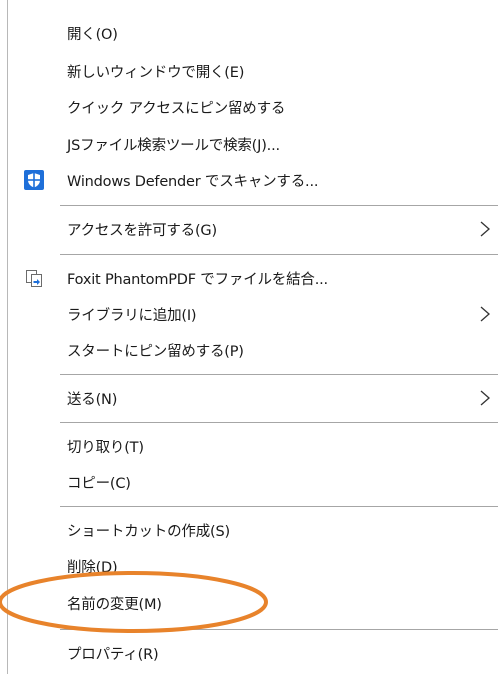 This screenshot has height=674, width=504. Describe the element at coordinates (256, 350) in the screenshot. I see `menu-item-pin-start: スタートにピン留めする(P)` at that location.